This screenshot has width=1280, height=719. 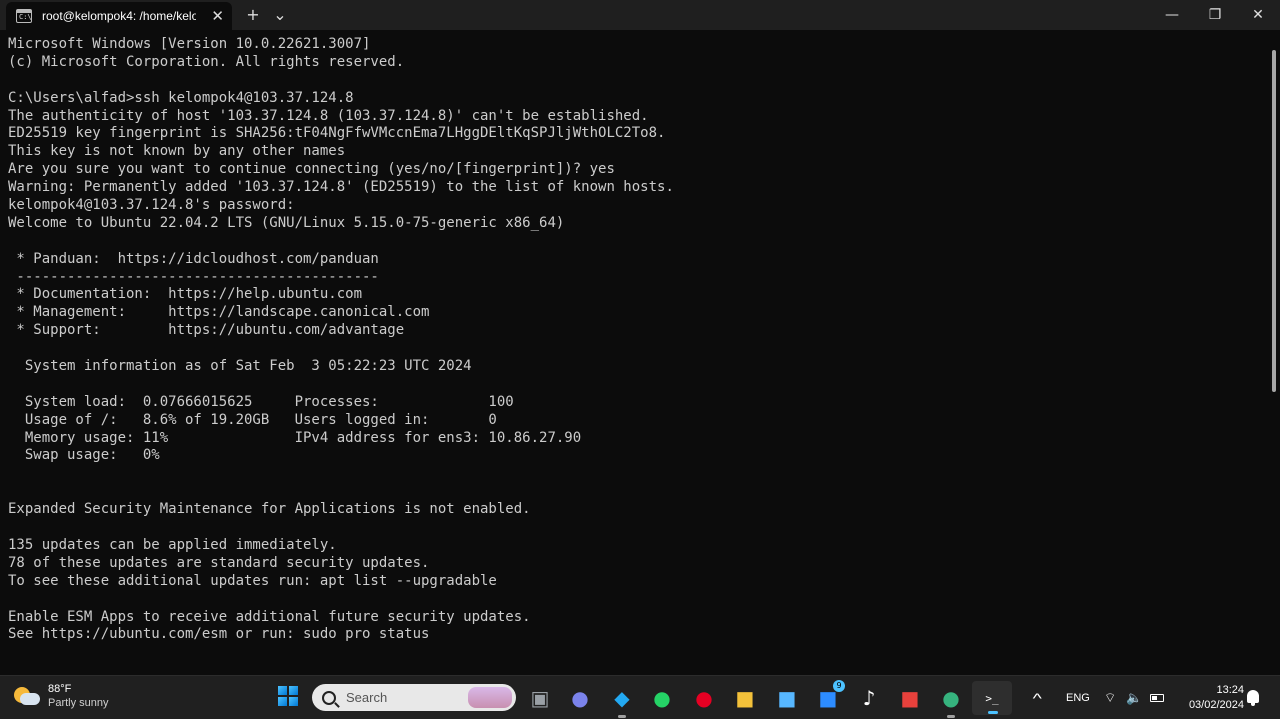 I want to click on task-view-icon: ▣, so click(x=540, y=698).